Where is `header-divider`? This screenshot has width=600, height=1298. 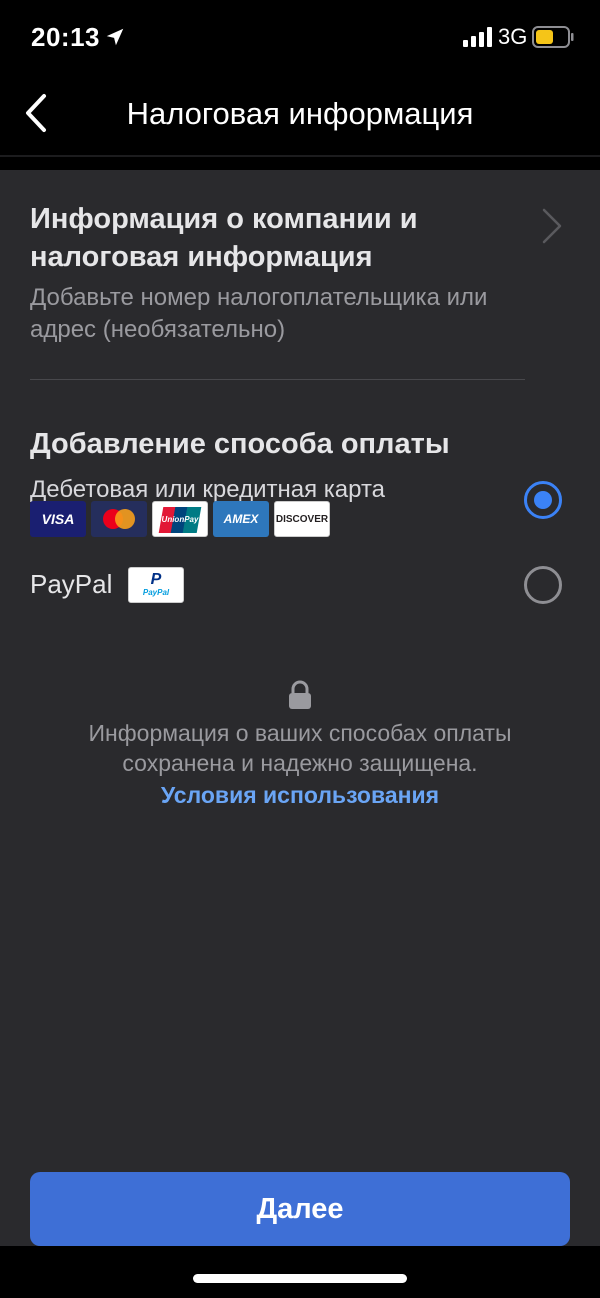 header-divider is located at coordinates (300, 156).